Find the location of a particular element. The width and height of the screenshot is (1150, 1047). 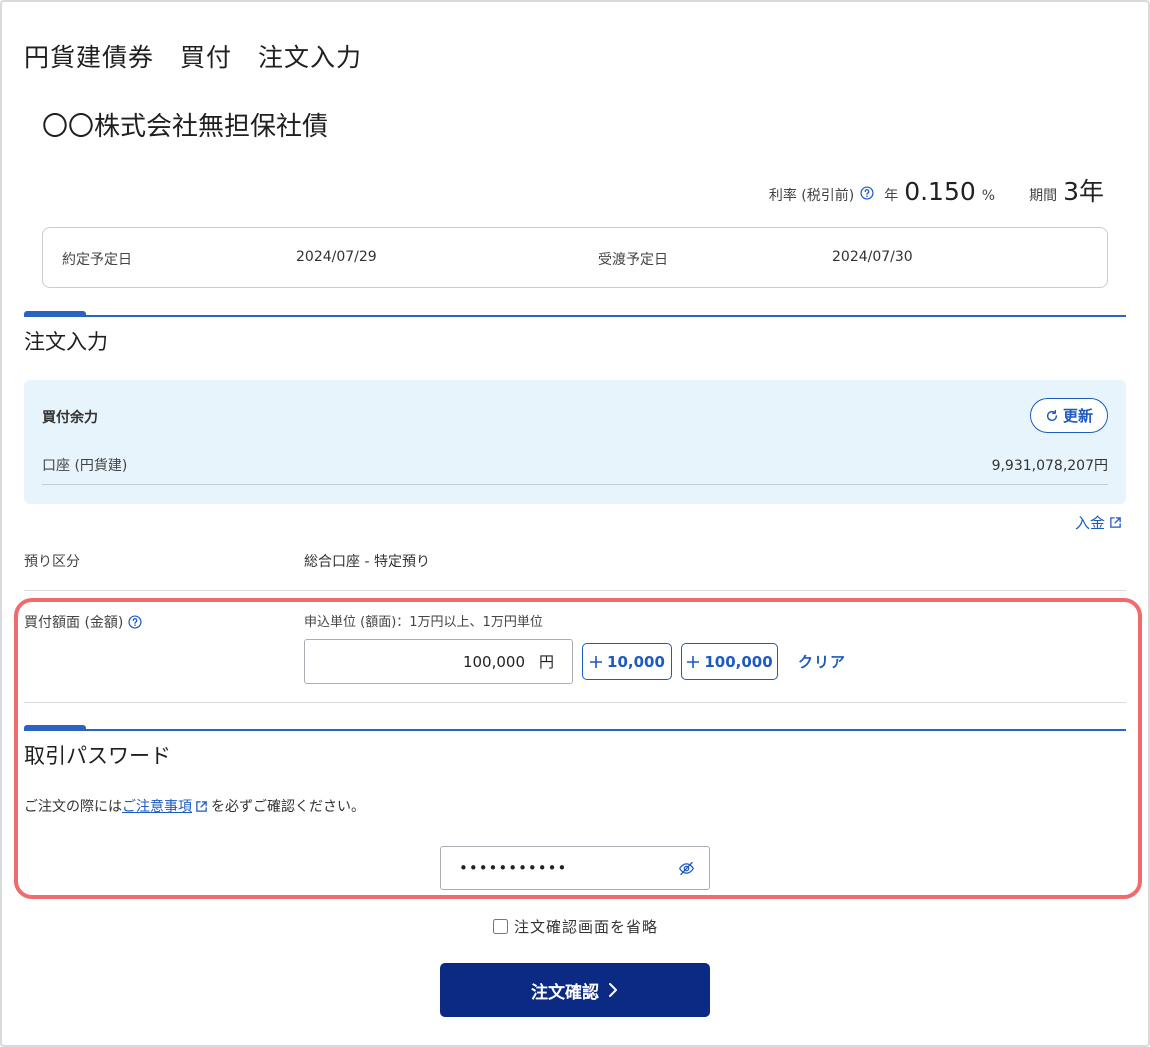

term-label: 期間 is located at coordinates (1043, 196).